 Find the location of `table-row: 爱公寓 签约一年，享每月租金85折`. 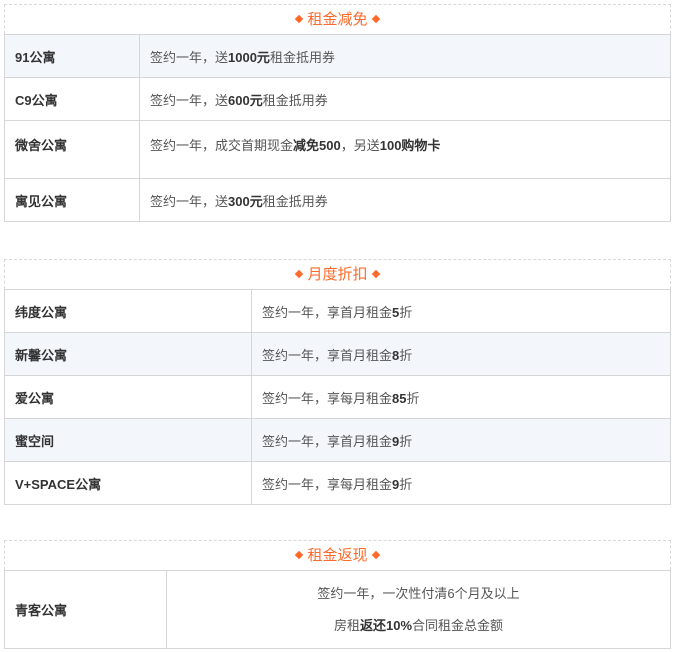

table-row: 爱公寓 签约一年，享每月租金85折 is located at coordinates (337, 397).